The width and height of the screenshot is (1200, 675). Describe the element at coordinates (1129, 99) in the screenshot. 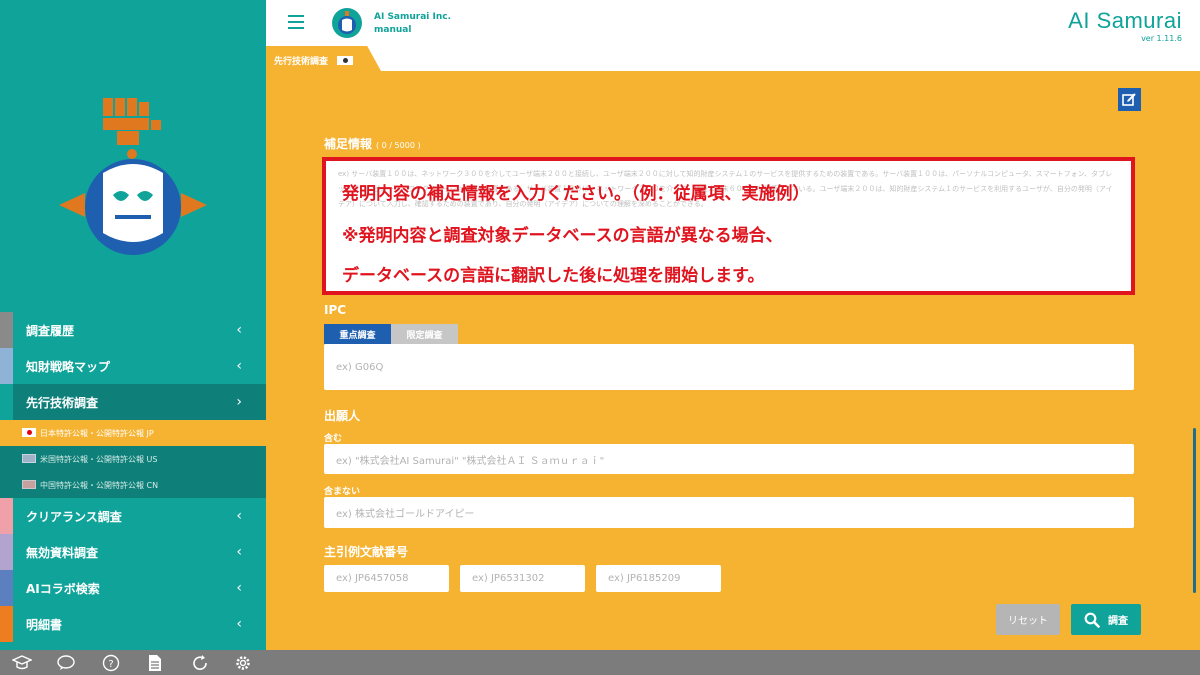

I see `edit-icon` at that location.